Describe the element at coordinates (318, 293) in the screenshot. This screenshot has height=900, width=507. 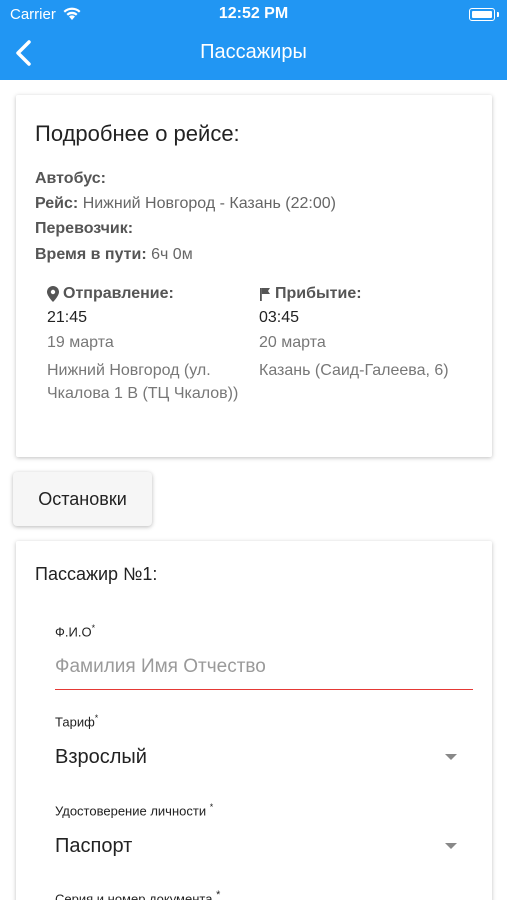
I see `arrival-label: Прибытие:` at that location.